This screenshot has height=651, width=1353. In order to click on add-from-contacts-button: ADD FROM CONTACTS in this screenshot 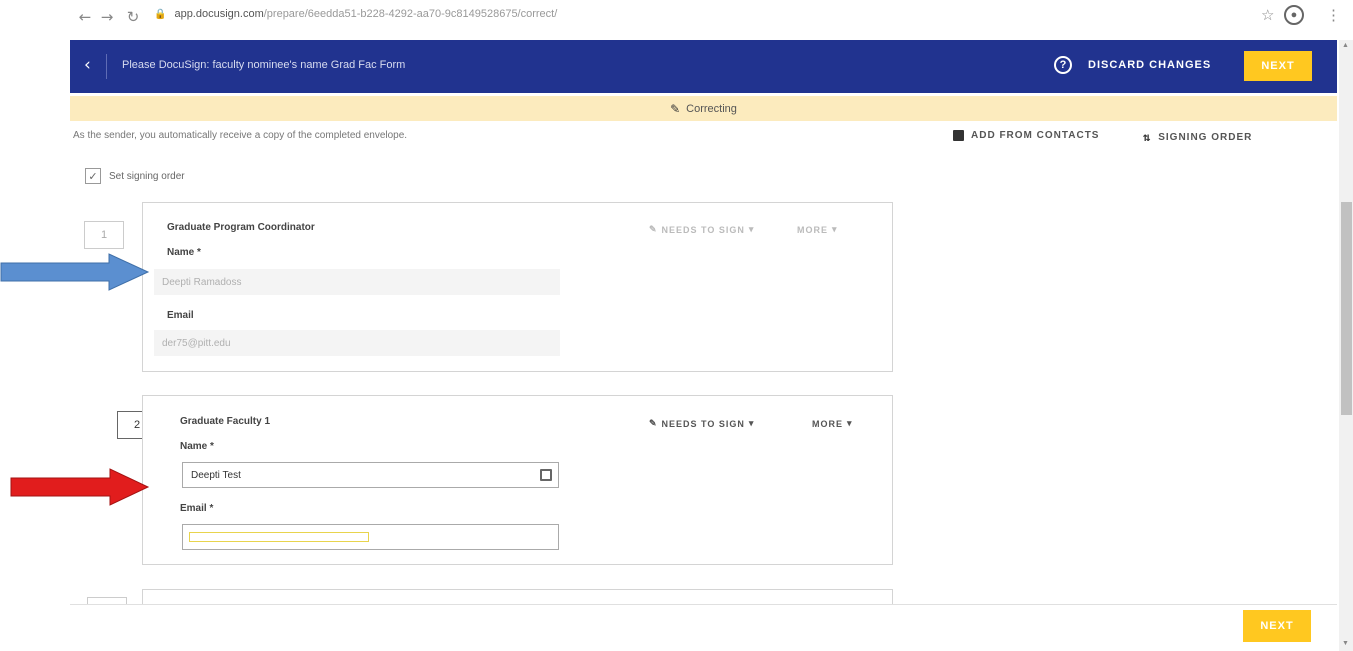, I will do `click(1026, 135)`.